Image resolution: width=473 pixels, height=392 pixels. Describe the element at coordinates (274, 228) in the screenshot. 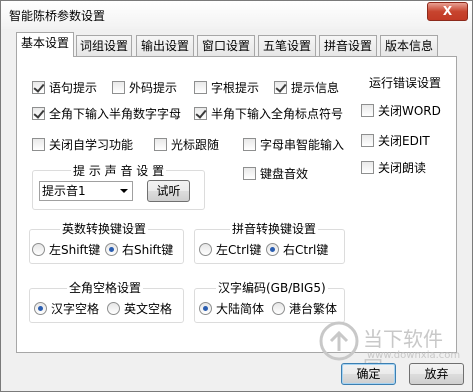

I see `pinyin-switch-label: 拼音转换键设置` at that location.